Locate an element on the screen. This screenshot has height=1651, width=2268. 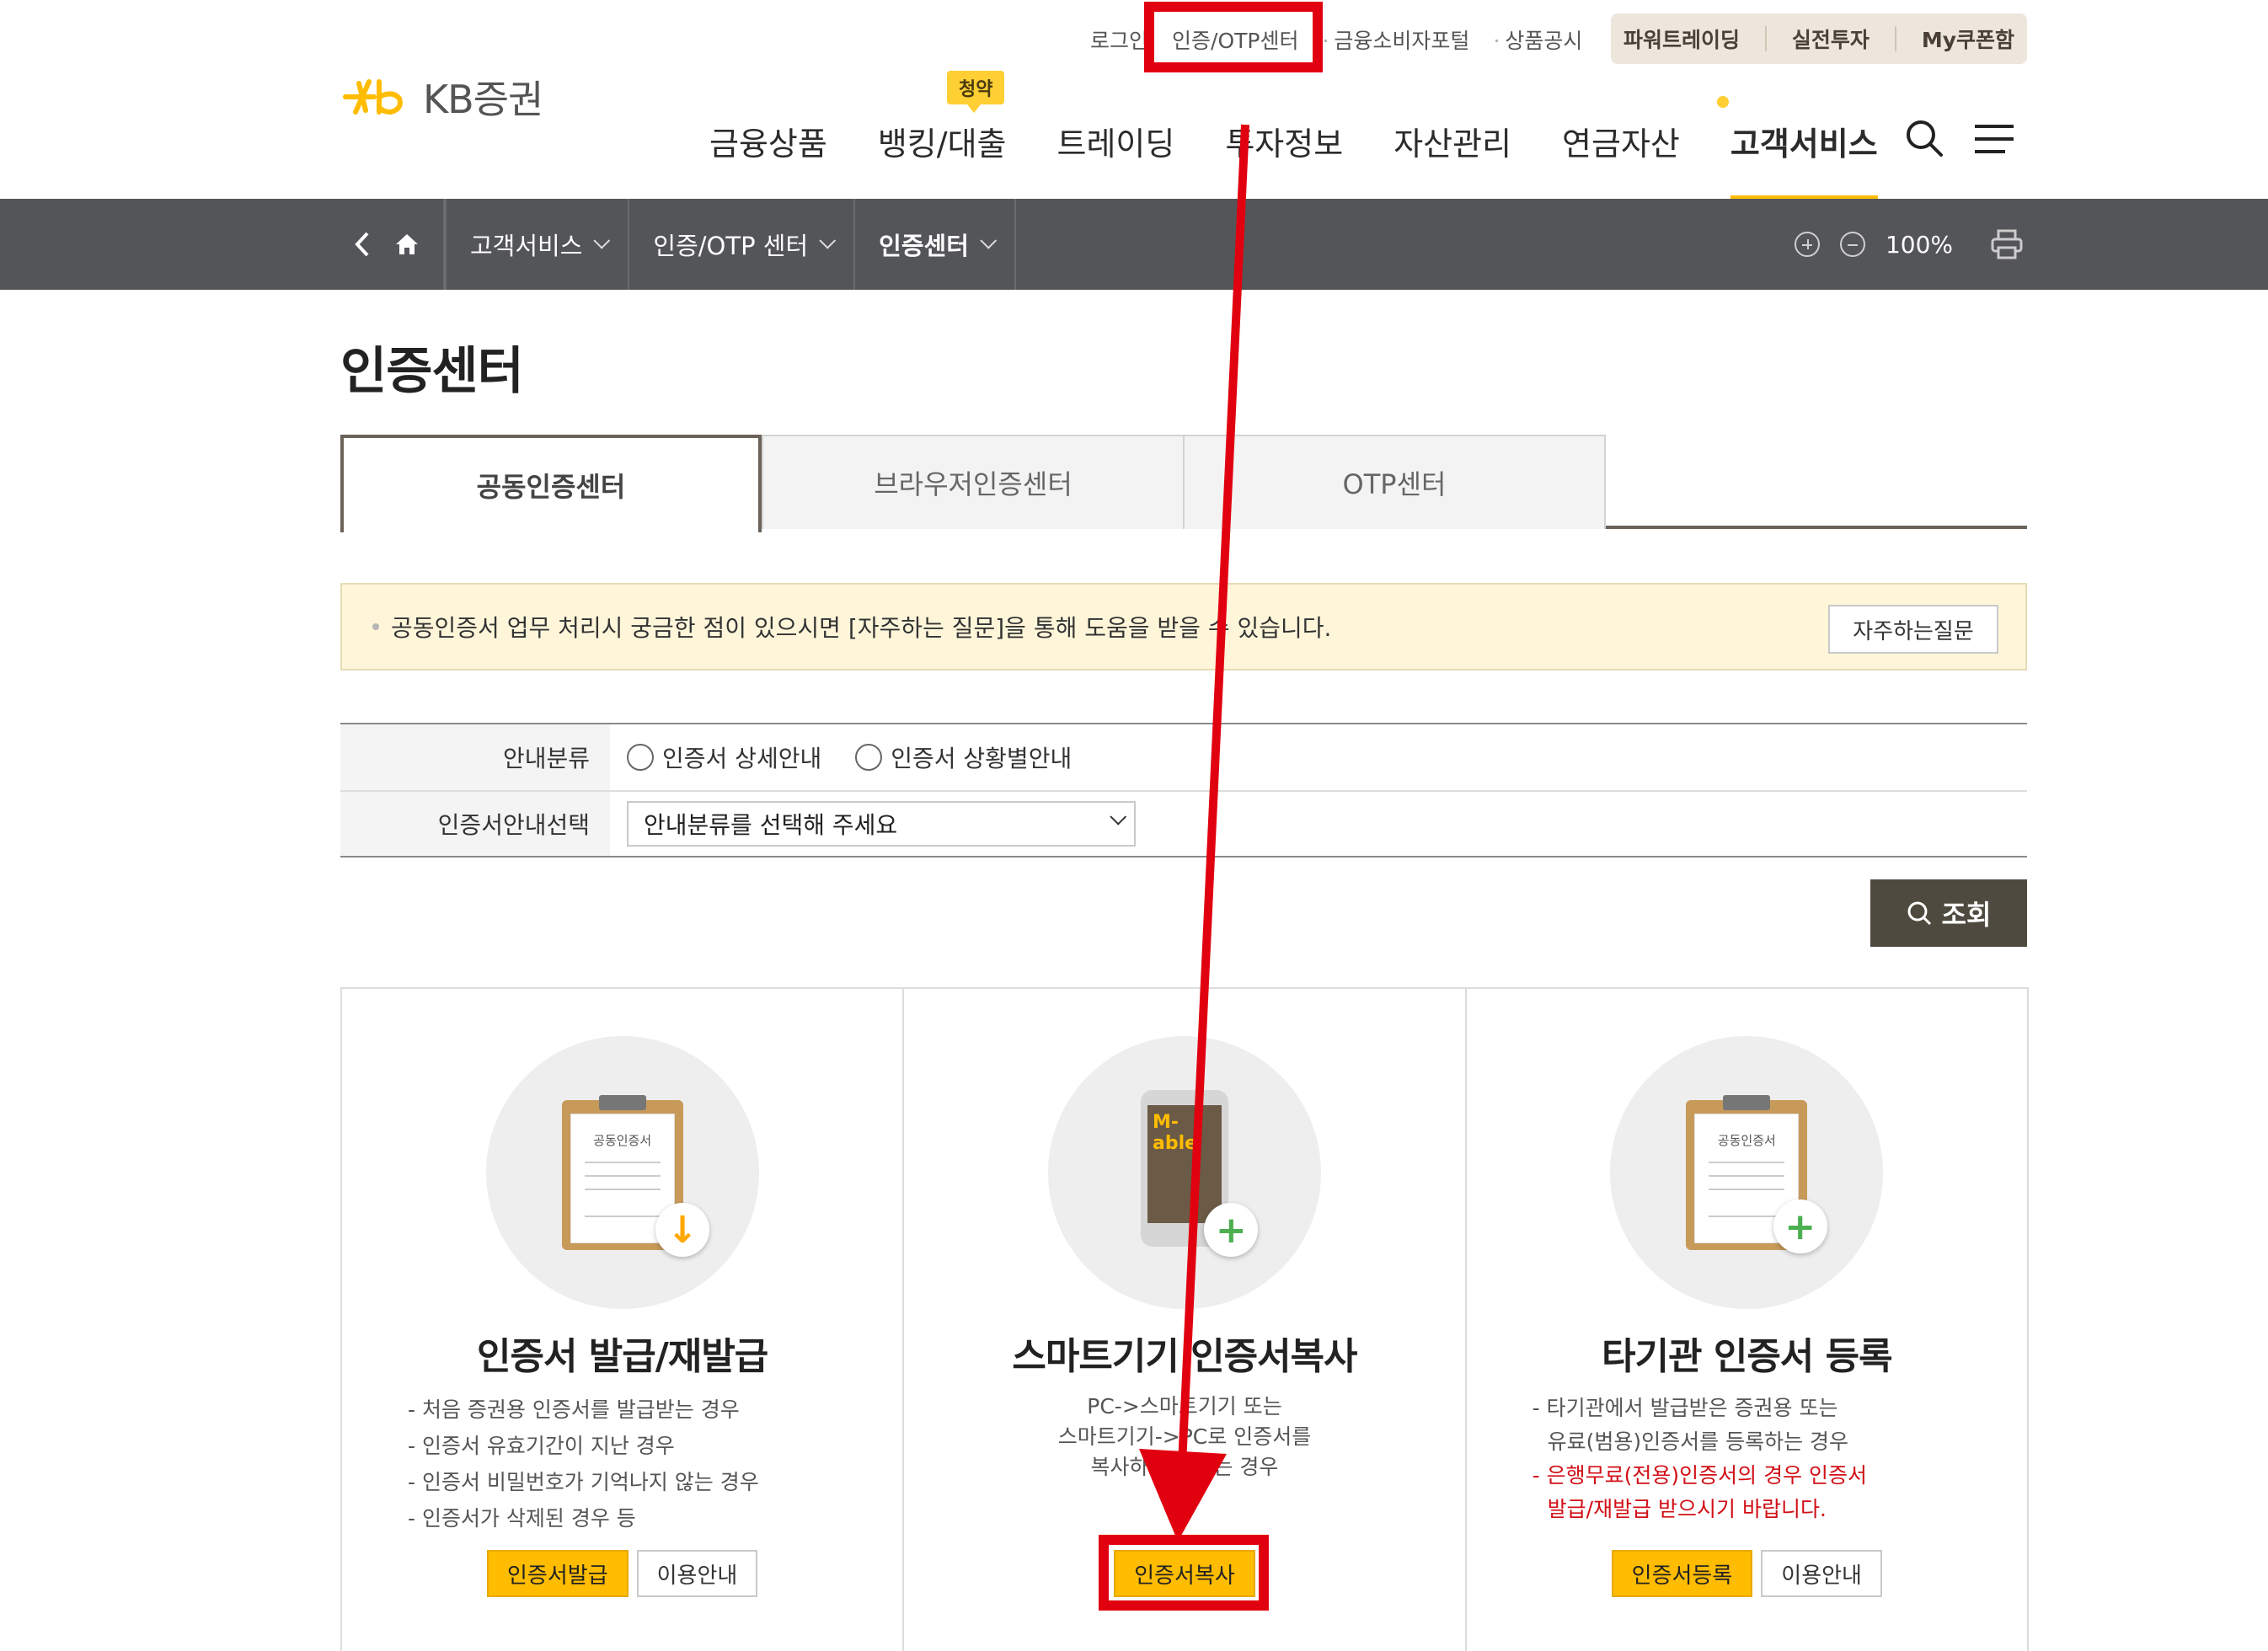
app-logo-text: M-able is located at coordinates (1175, 1133).